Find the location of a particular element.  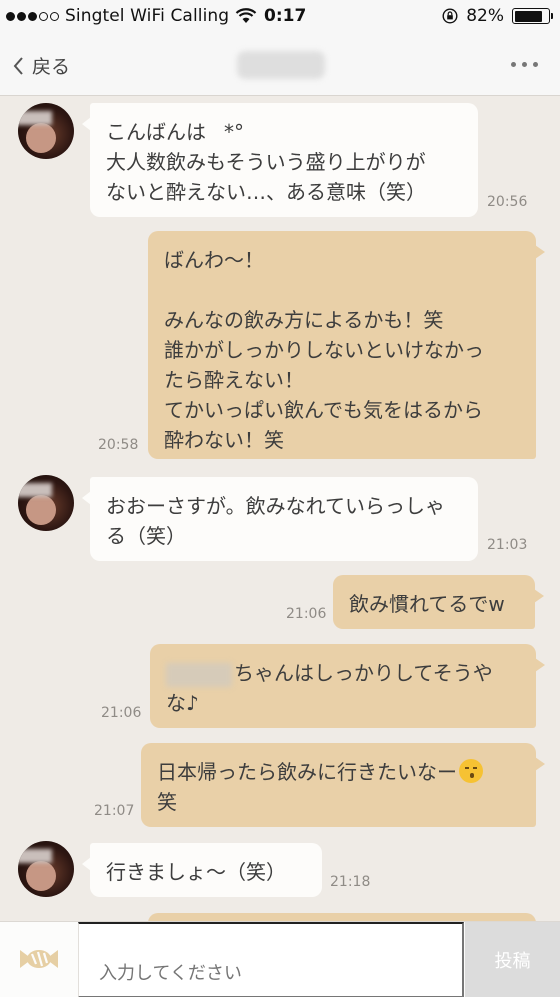

carrier-name: Singtel WiFi Calling is located at coordinates (147, 16).